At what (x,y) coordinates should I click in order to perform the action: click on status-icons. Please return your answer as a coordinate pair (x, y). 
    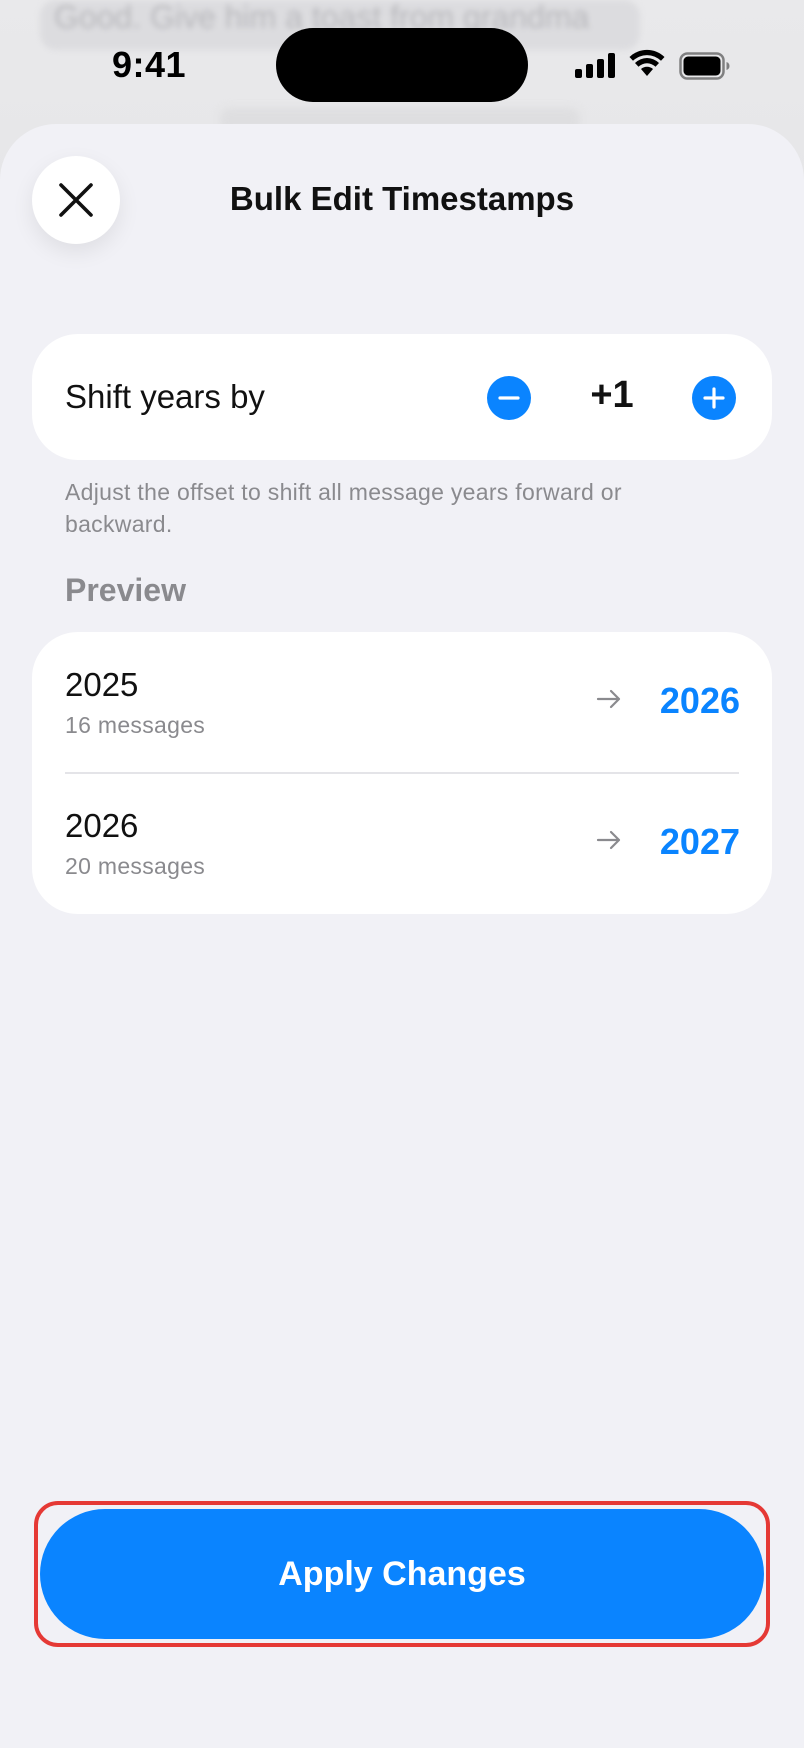
    Looking at the image, I should click on (655, 66).